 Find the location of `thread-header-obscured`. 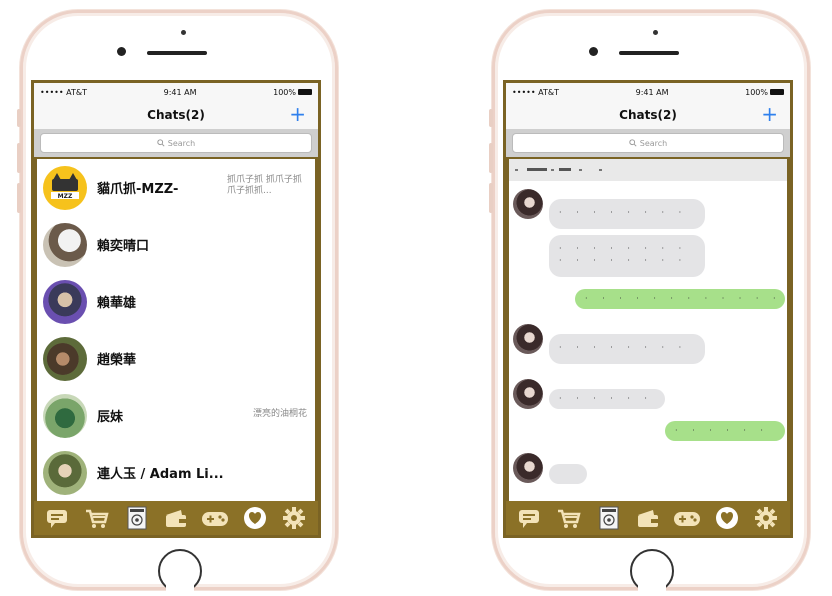

thread-header-obscured is located at coordinates (648, 170).